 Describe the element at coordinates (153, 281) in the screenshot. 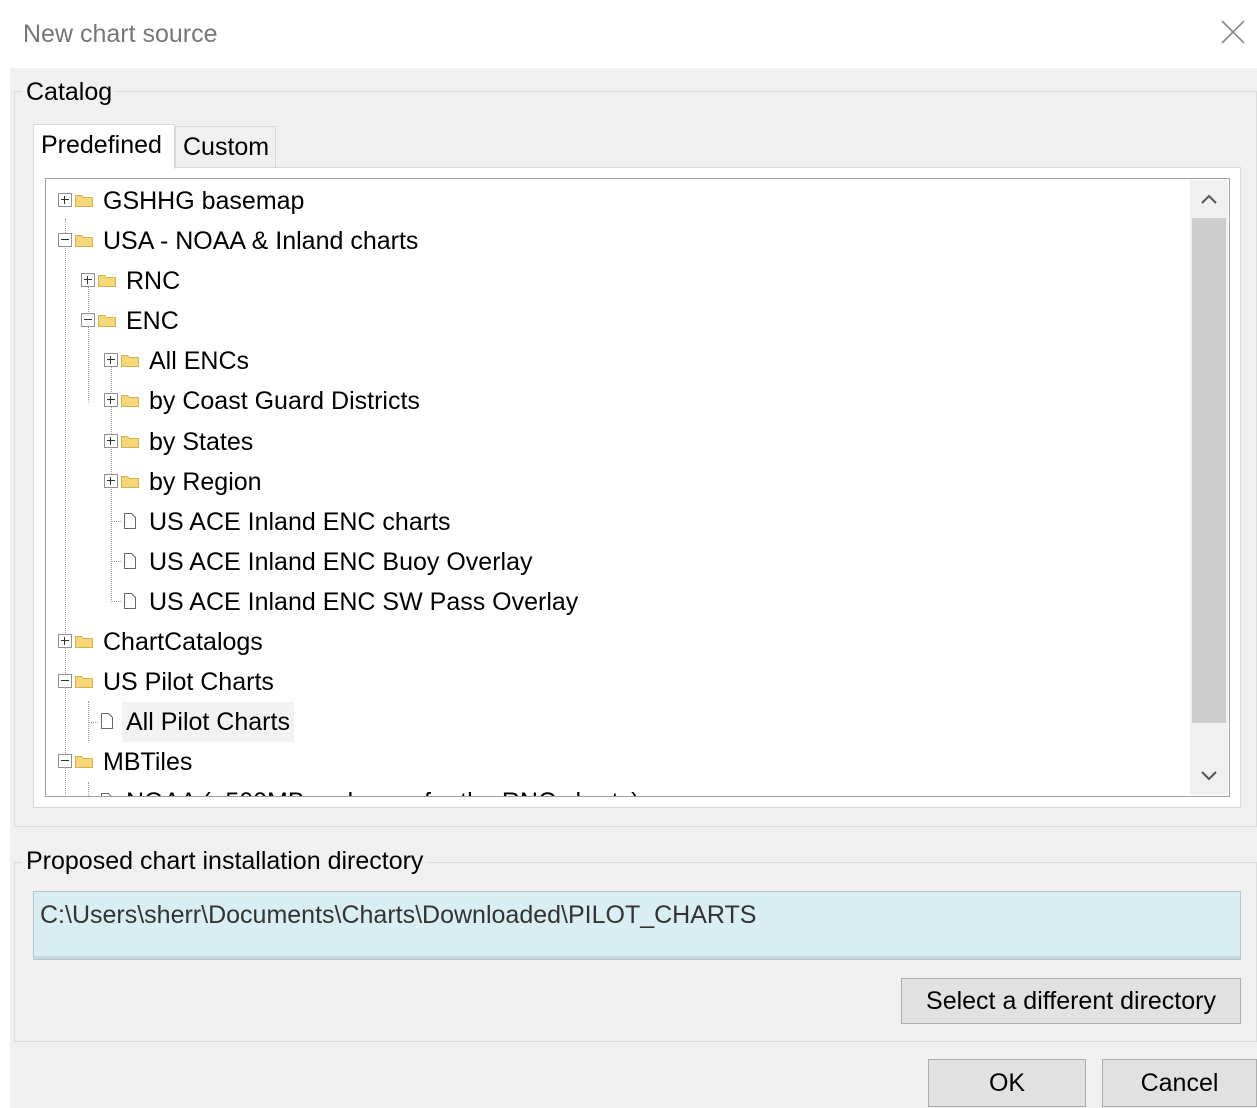

I see `tree-item-label: RNC` at that location.